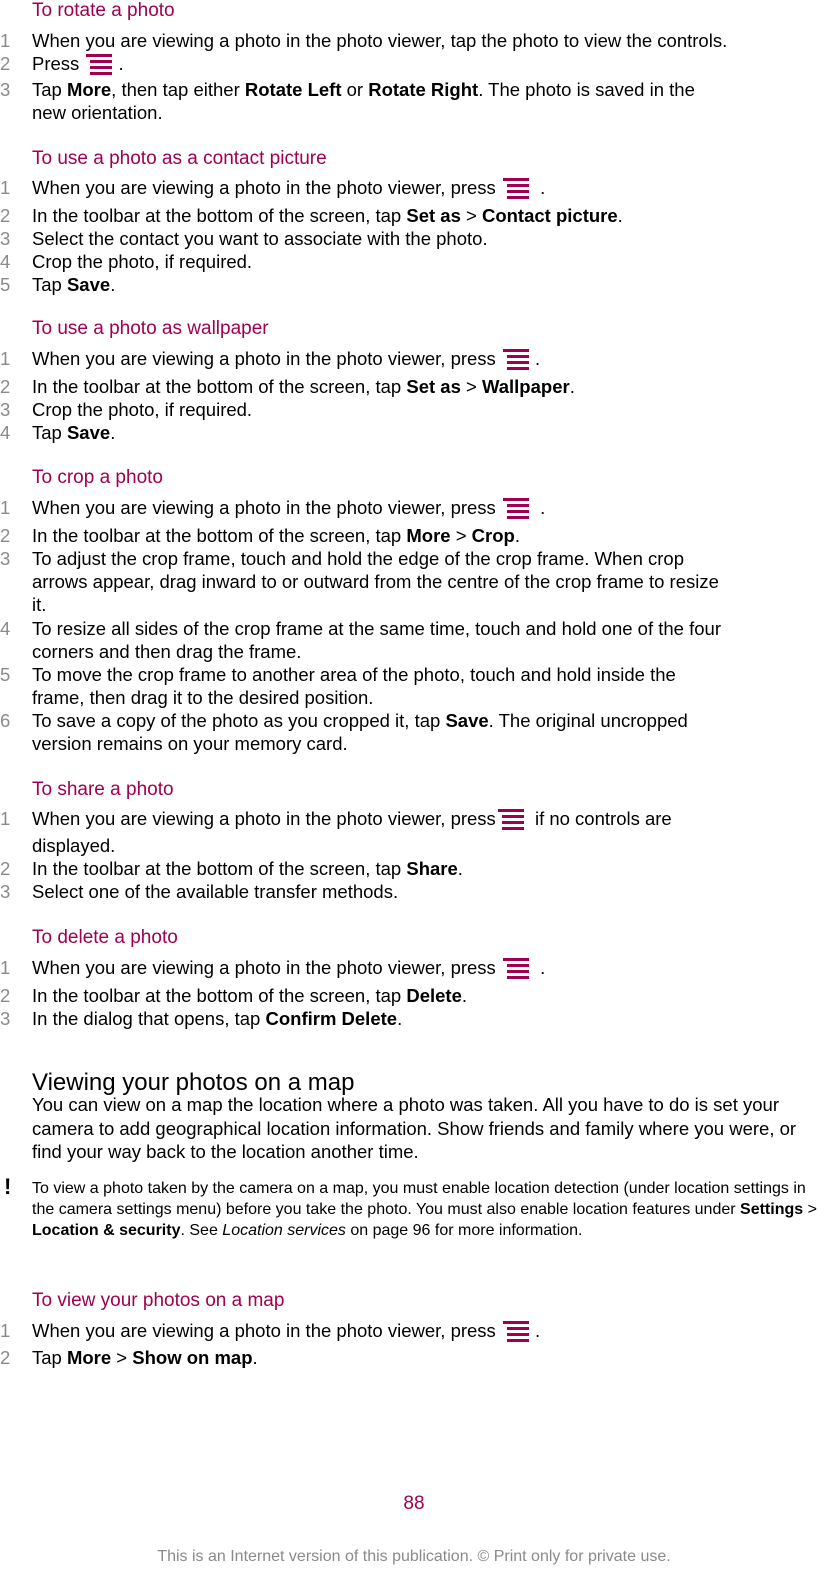 The width and height of the screenshot is (828, 1590). What do you see at coordinates (179, 158) in the screenshot?
I see `task-title: To use a photo as a contact picture` at bounding box center [179, 158].